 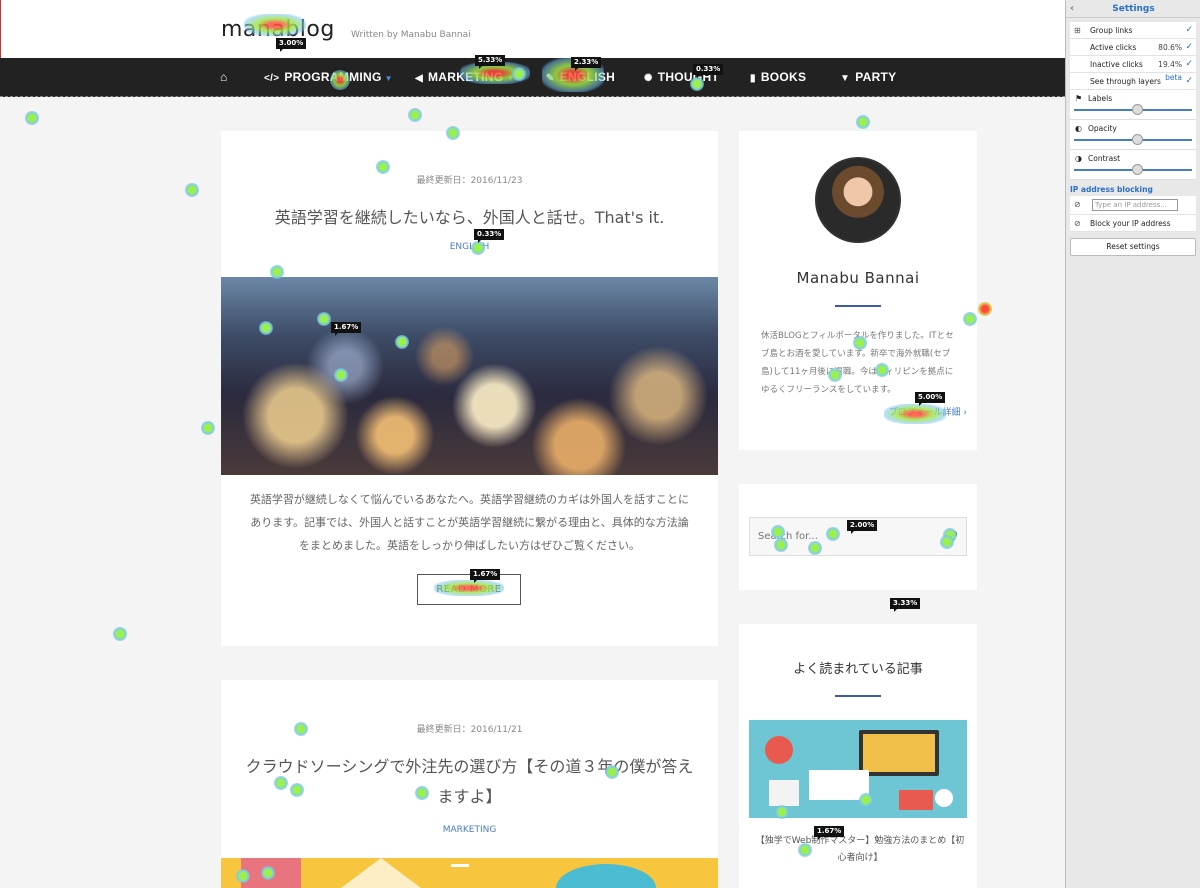 What do you see at coordinates (845, 536) in the screenshot?
I see `search-input` at bounding box center [845, 536].